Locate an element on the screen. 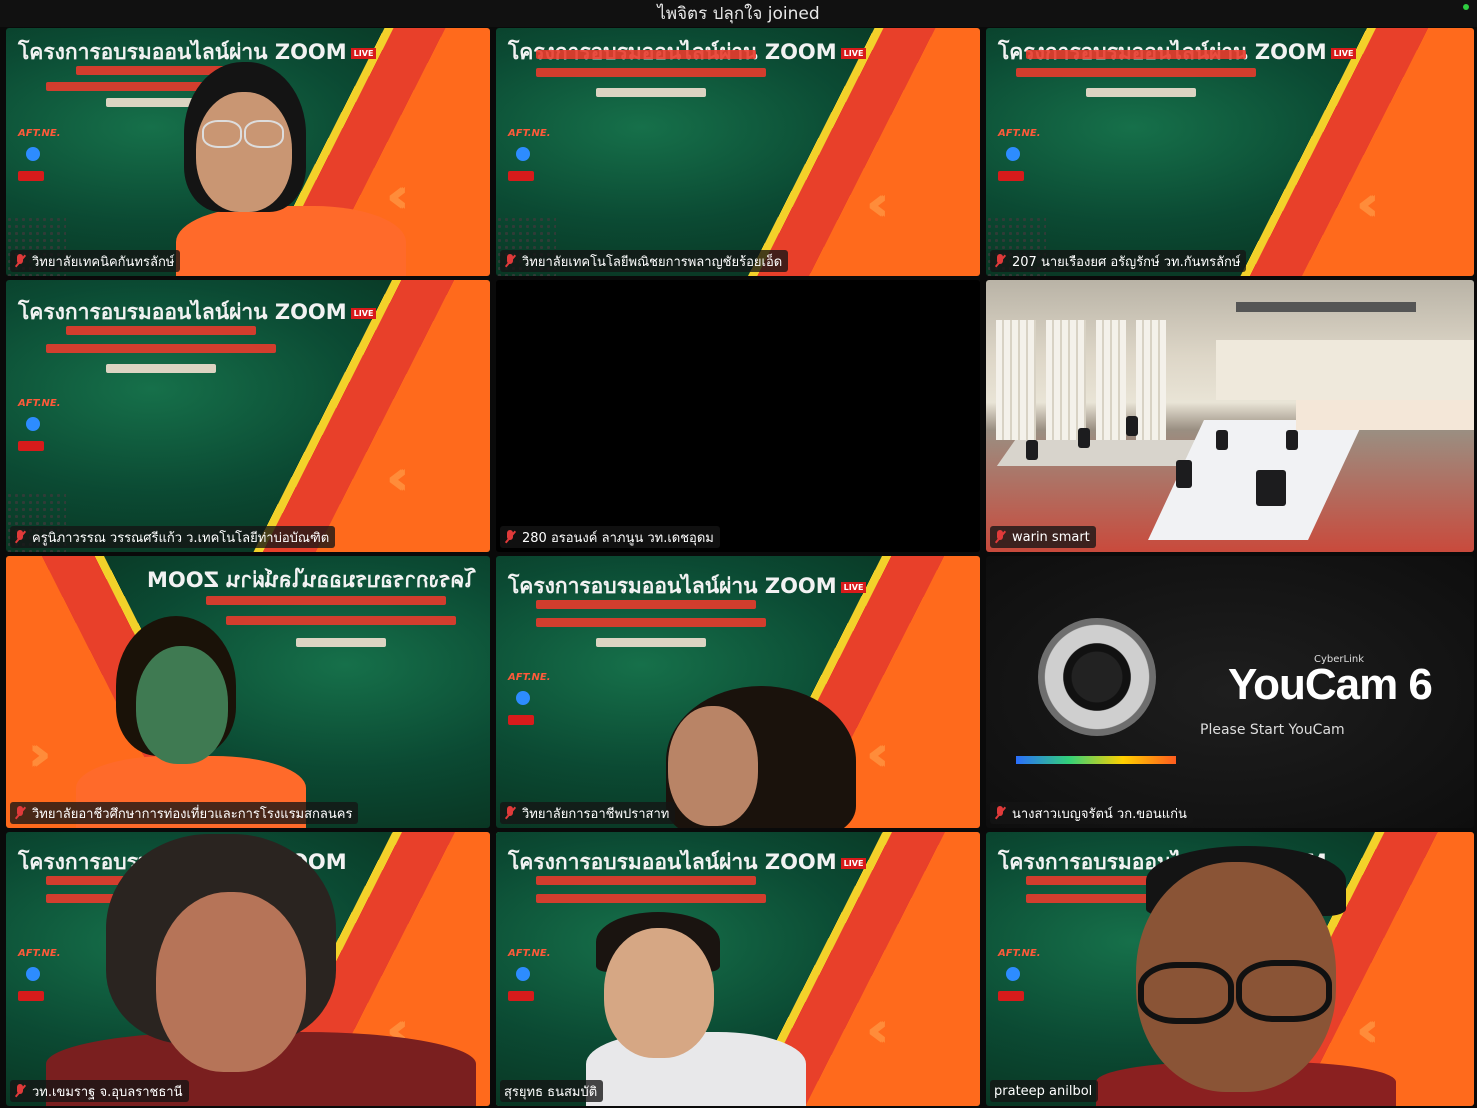 The width and height of the screenshot is (1477, 1108). youcam-brand: YouCam 6 is located at coordinates (1330, 684).